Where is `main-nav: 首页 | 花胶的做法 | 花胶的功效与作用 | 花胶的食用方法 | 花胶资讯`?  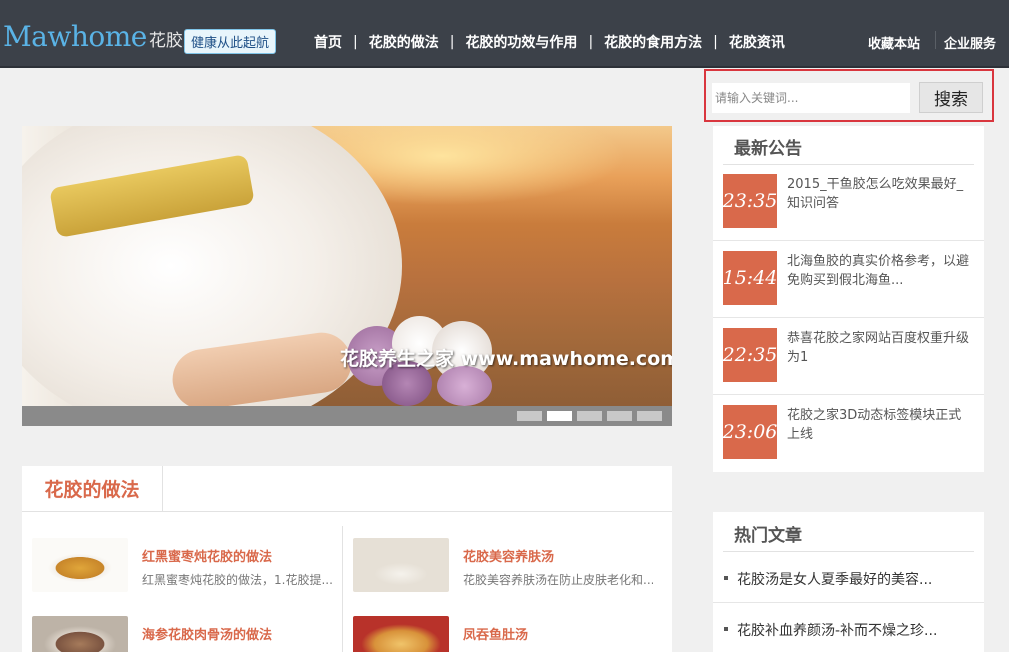
main-nav: 首页 | 花胶的做法 | 花胶的功效与作用 | 花胶的食用方法 | 花胶资讯 is located at coordinates (549, 42).